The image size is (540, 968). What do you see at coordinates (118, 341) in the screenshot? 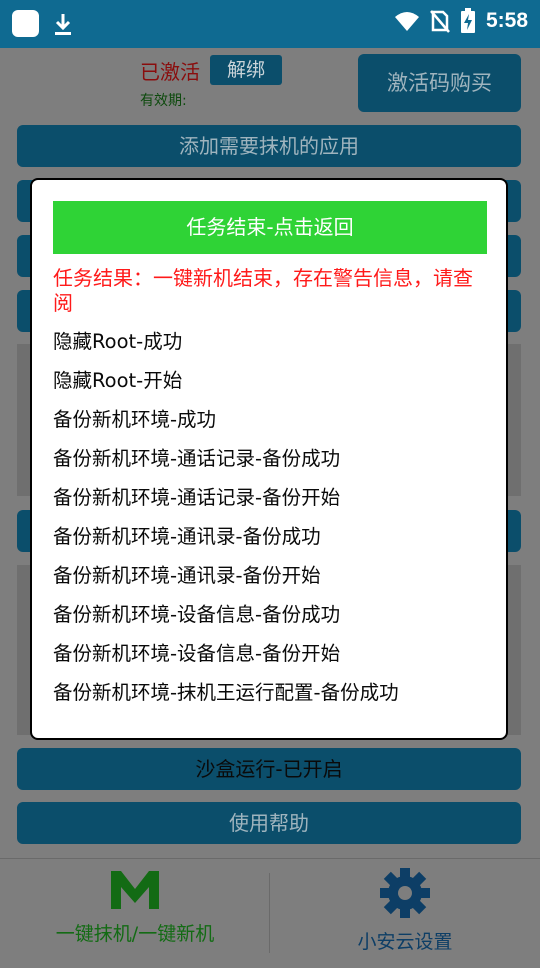
I see `log-item: 隐藏Root-成功` at bounding box center [118, 341].